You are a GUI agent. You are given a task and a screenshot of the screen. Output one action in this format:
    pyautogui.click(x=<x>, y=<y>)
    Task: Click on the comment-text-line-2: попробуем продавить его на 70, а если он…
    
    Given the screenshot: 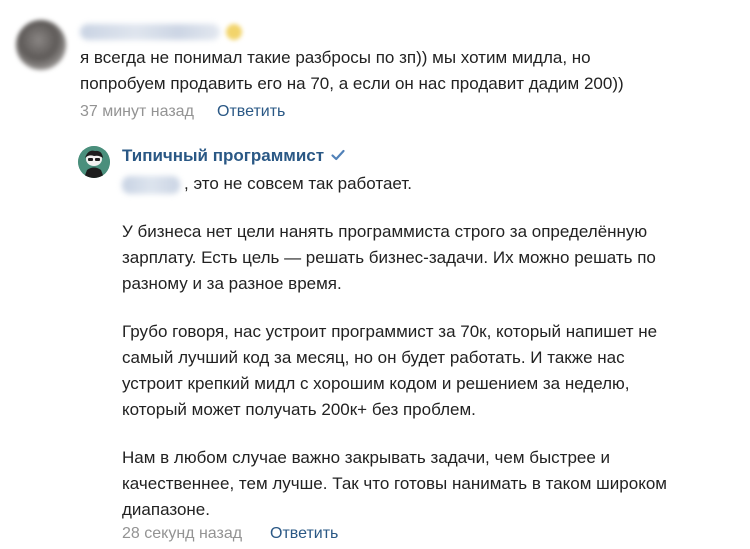 What is the action you would take?
    pyautogui.click(x=352, y=83)
    